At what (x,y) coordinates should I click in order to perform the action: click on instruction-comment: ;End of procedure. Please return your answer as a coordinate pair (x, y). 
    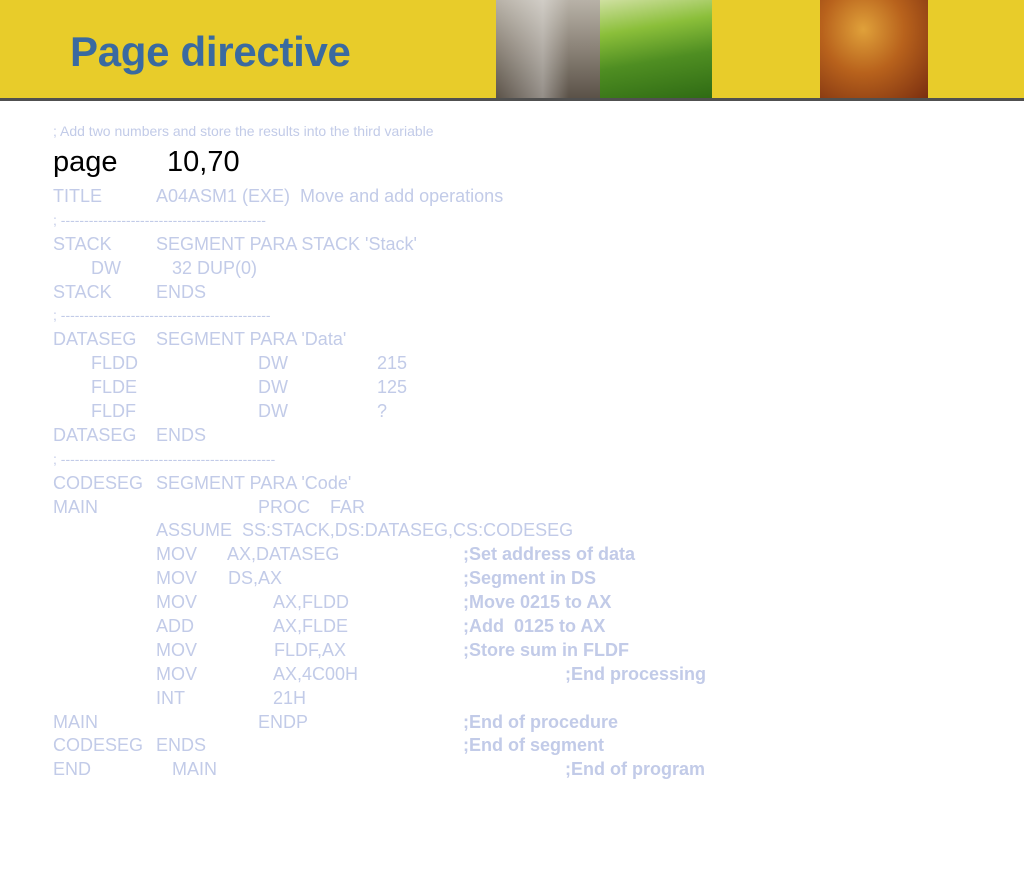
    Looking at the image, I should click on (541, 721).